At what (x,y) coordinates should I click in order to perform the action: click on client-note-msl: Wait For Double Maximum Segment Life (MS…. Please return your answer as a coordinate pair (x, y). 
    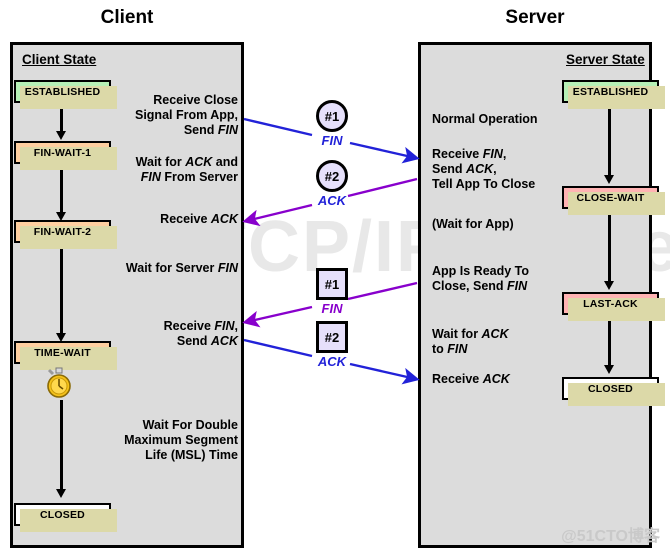
    Looking at the image, I should click on (166, 440).